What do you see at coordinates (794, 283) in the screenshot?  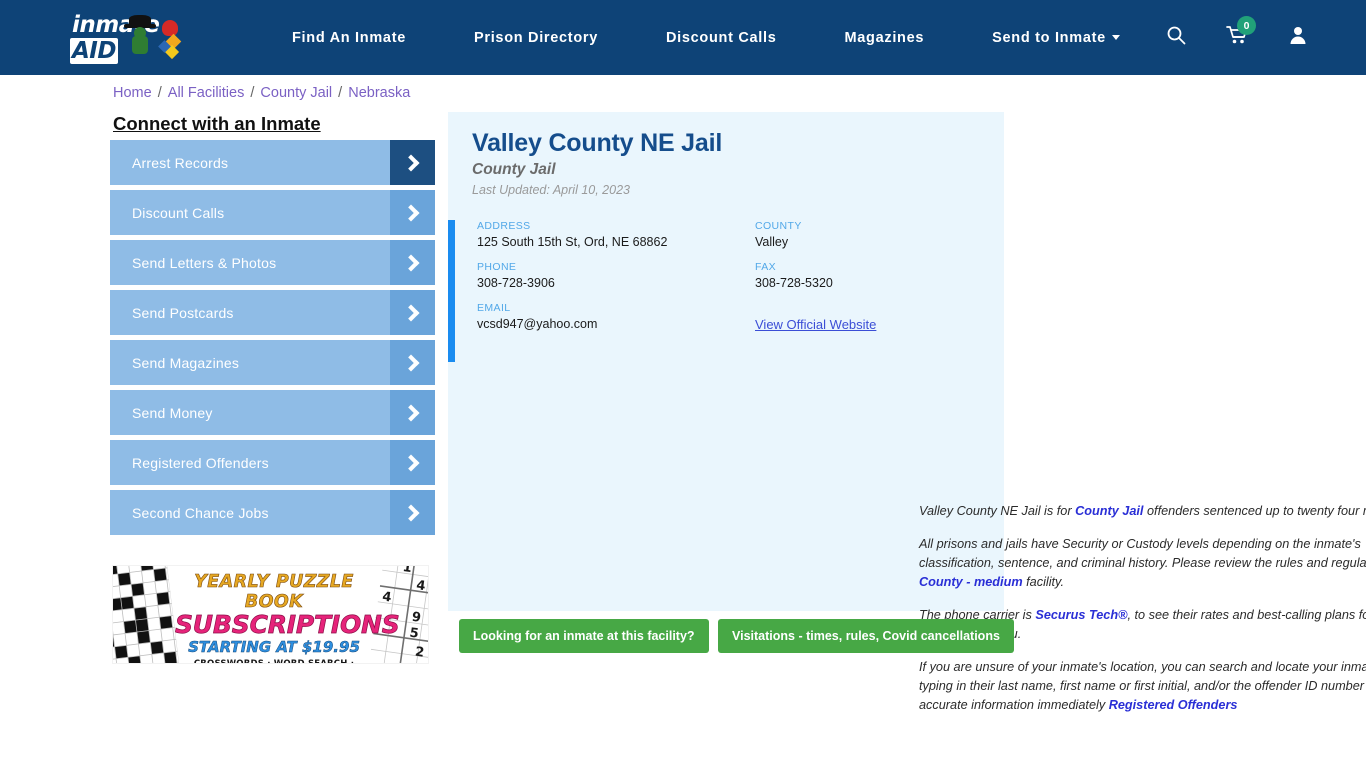 I see `field-value: 308-728-5320` at bounding box center [794, 283].